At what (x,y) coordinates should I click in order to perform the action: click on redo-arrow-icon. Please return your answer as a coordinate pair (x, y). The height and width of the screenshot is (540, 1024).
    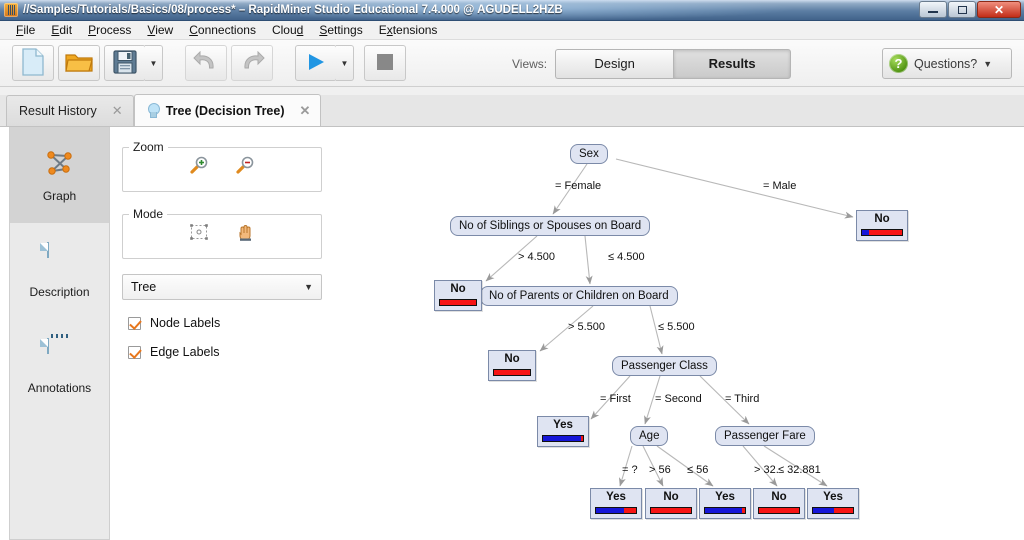
    Looking at the image, I should click on (252, 63).